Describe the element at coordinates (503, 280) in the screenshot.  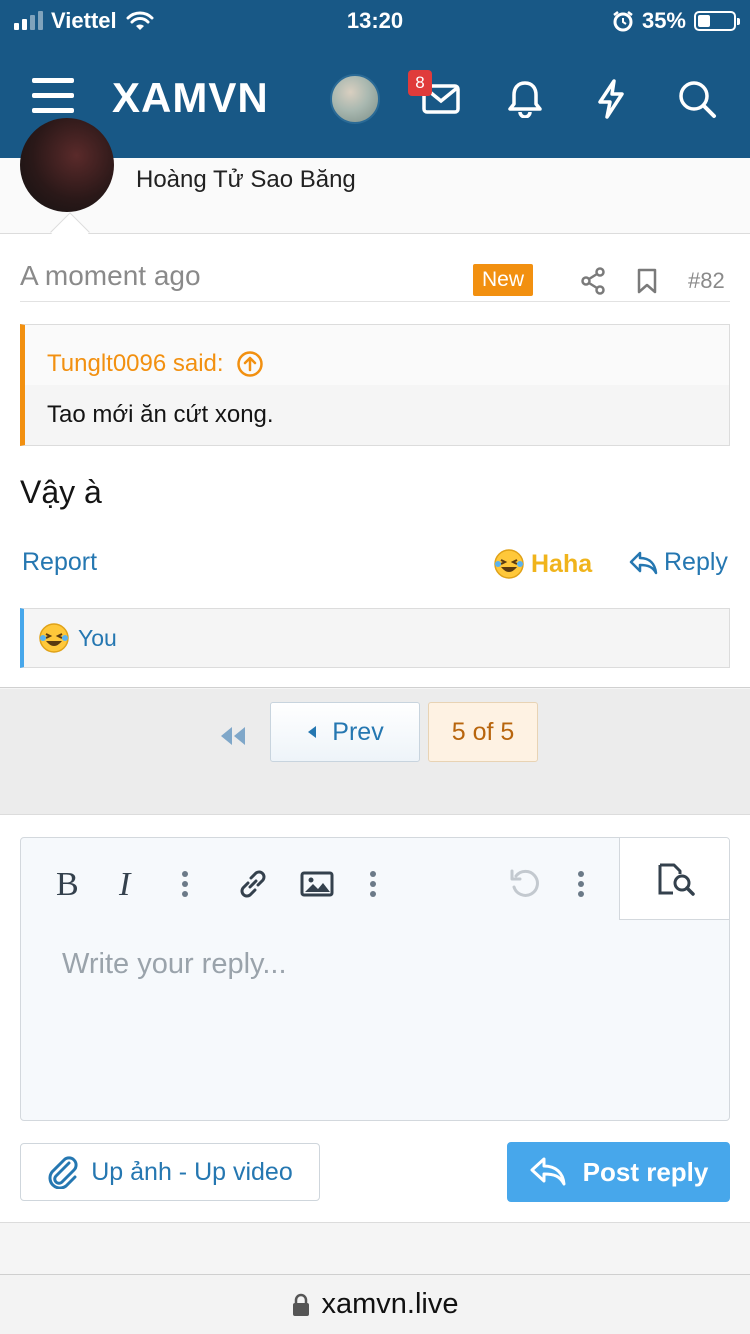
I see `new-badge: New` at that location.